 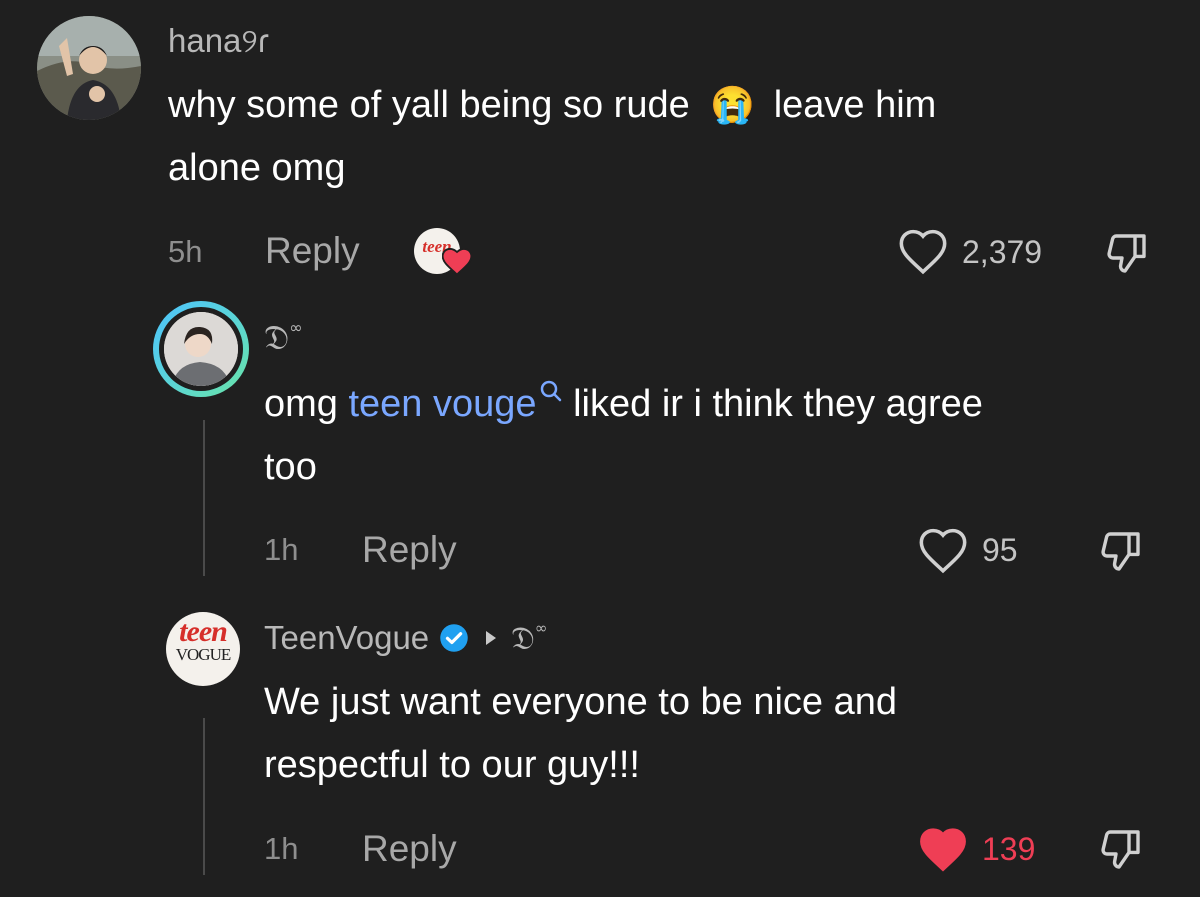 I want to click on username-text: 𝔇, so click(x=277, y=338).